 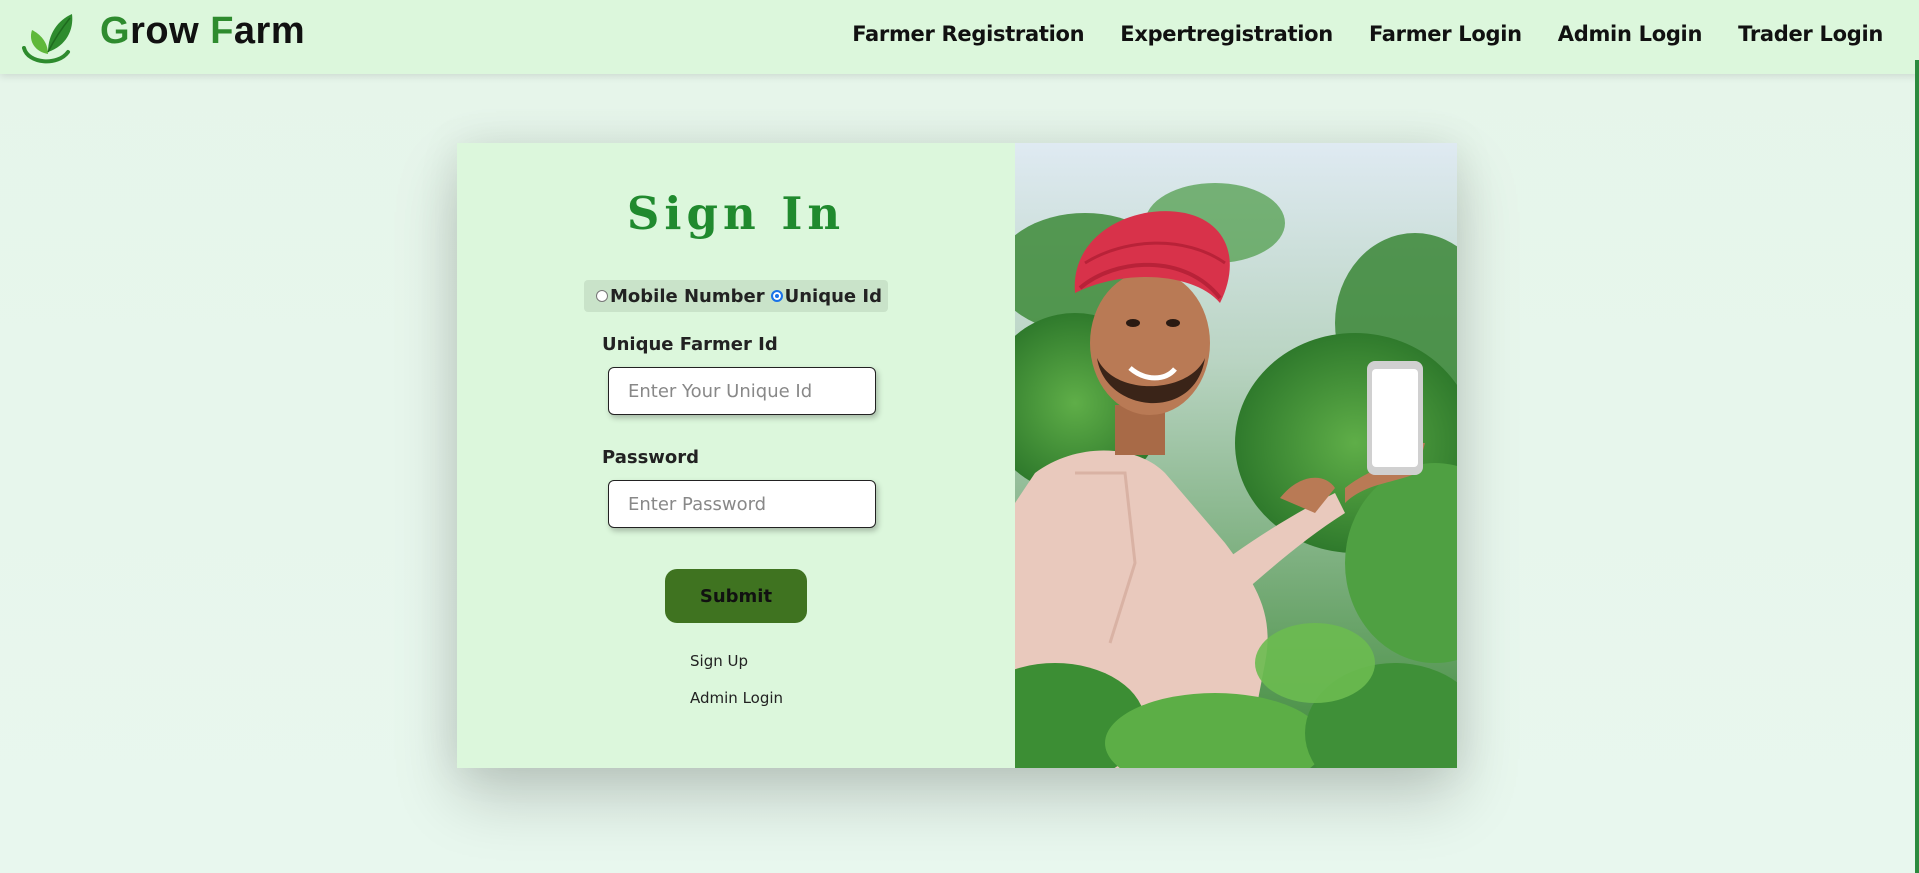 What do you see at coordinates (736, 596) in the screenshot?
I see `submit-button: Submit` at bounding box center [736, 596].